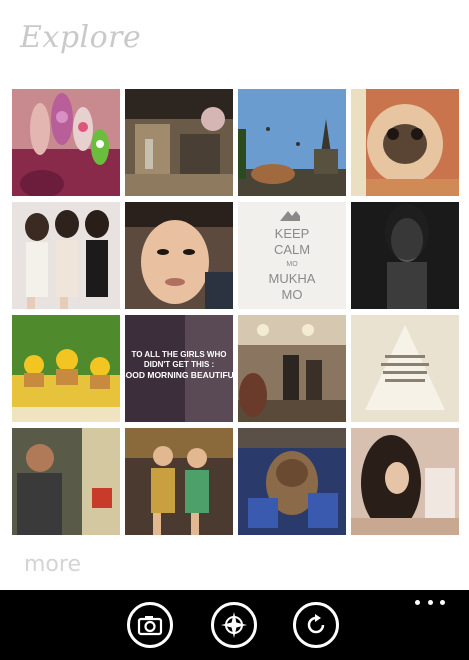  Describe the element at coordinates (292, 481) in the screenshot. I see `photo-wookiee-toy` at that location.